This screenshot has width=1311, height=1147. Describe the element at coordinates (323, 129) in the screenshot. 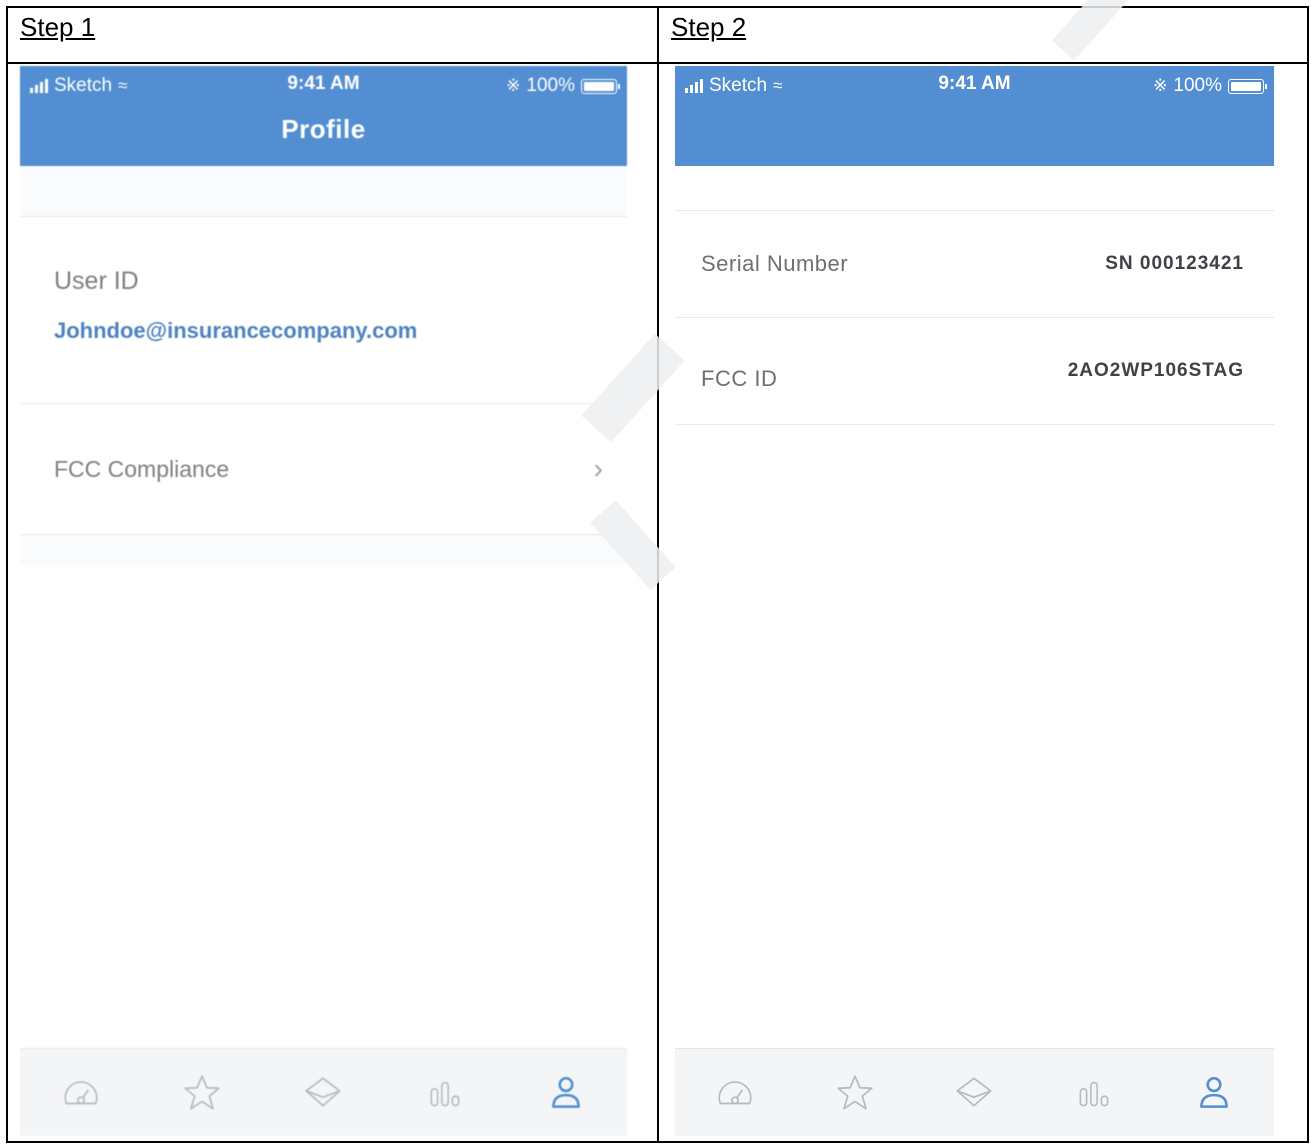

I see `page-title: Profile` at that location.